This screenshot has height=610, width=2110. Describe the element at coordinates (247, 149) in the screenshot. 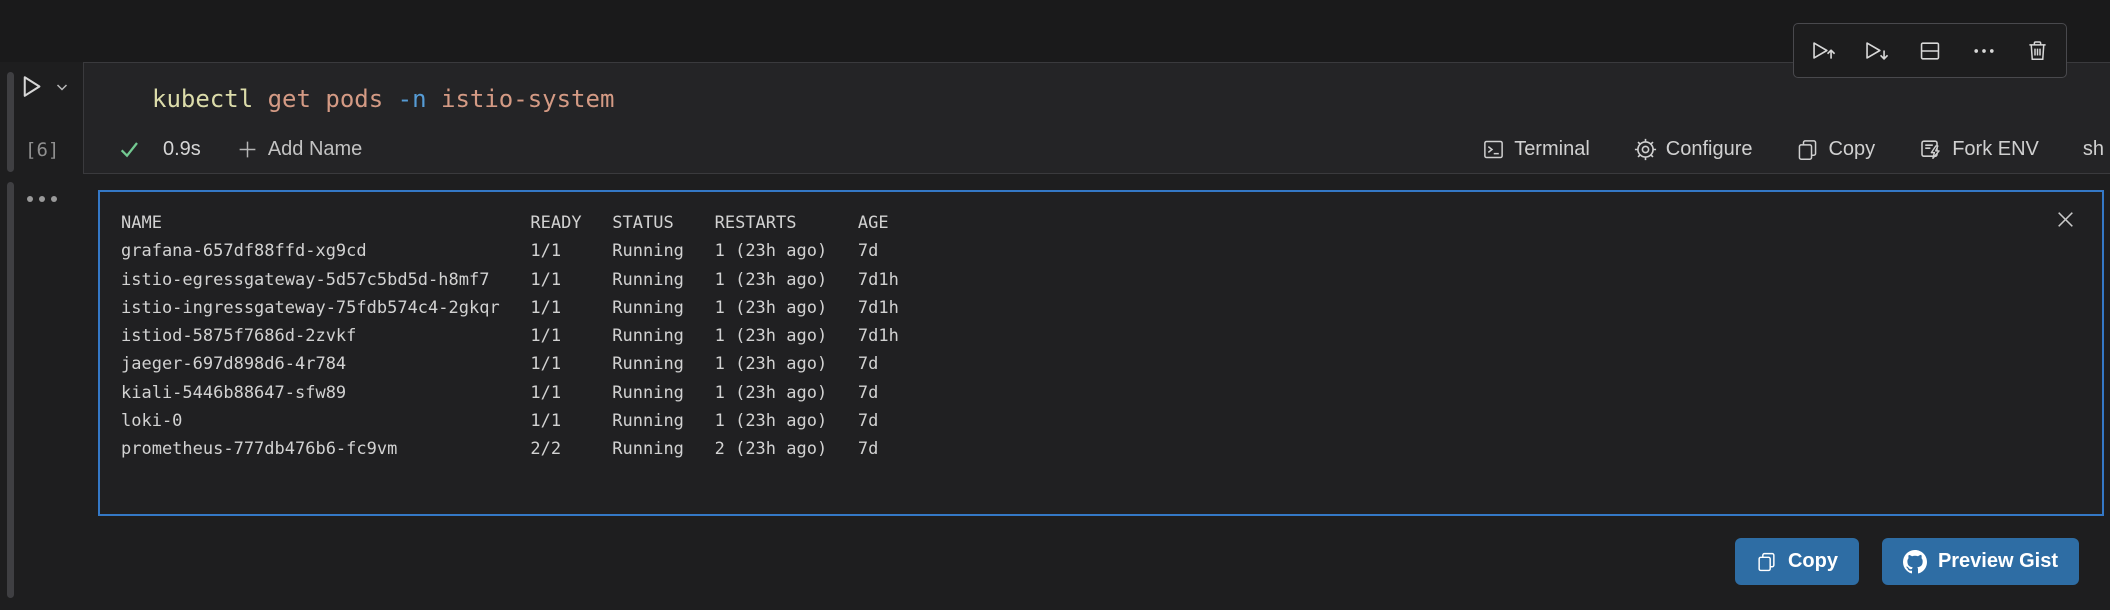

I see `plus-icon` at that location.